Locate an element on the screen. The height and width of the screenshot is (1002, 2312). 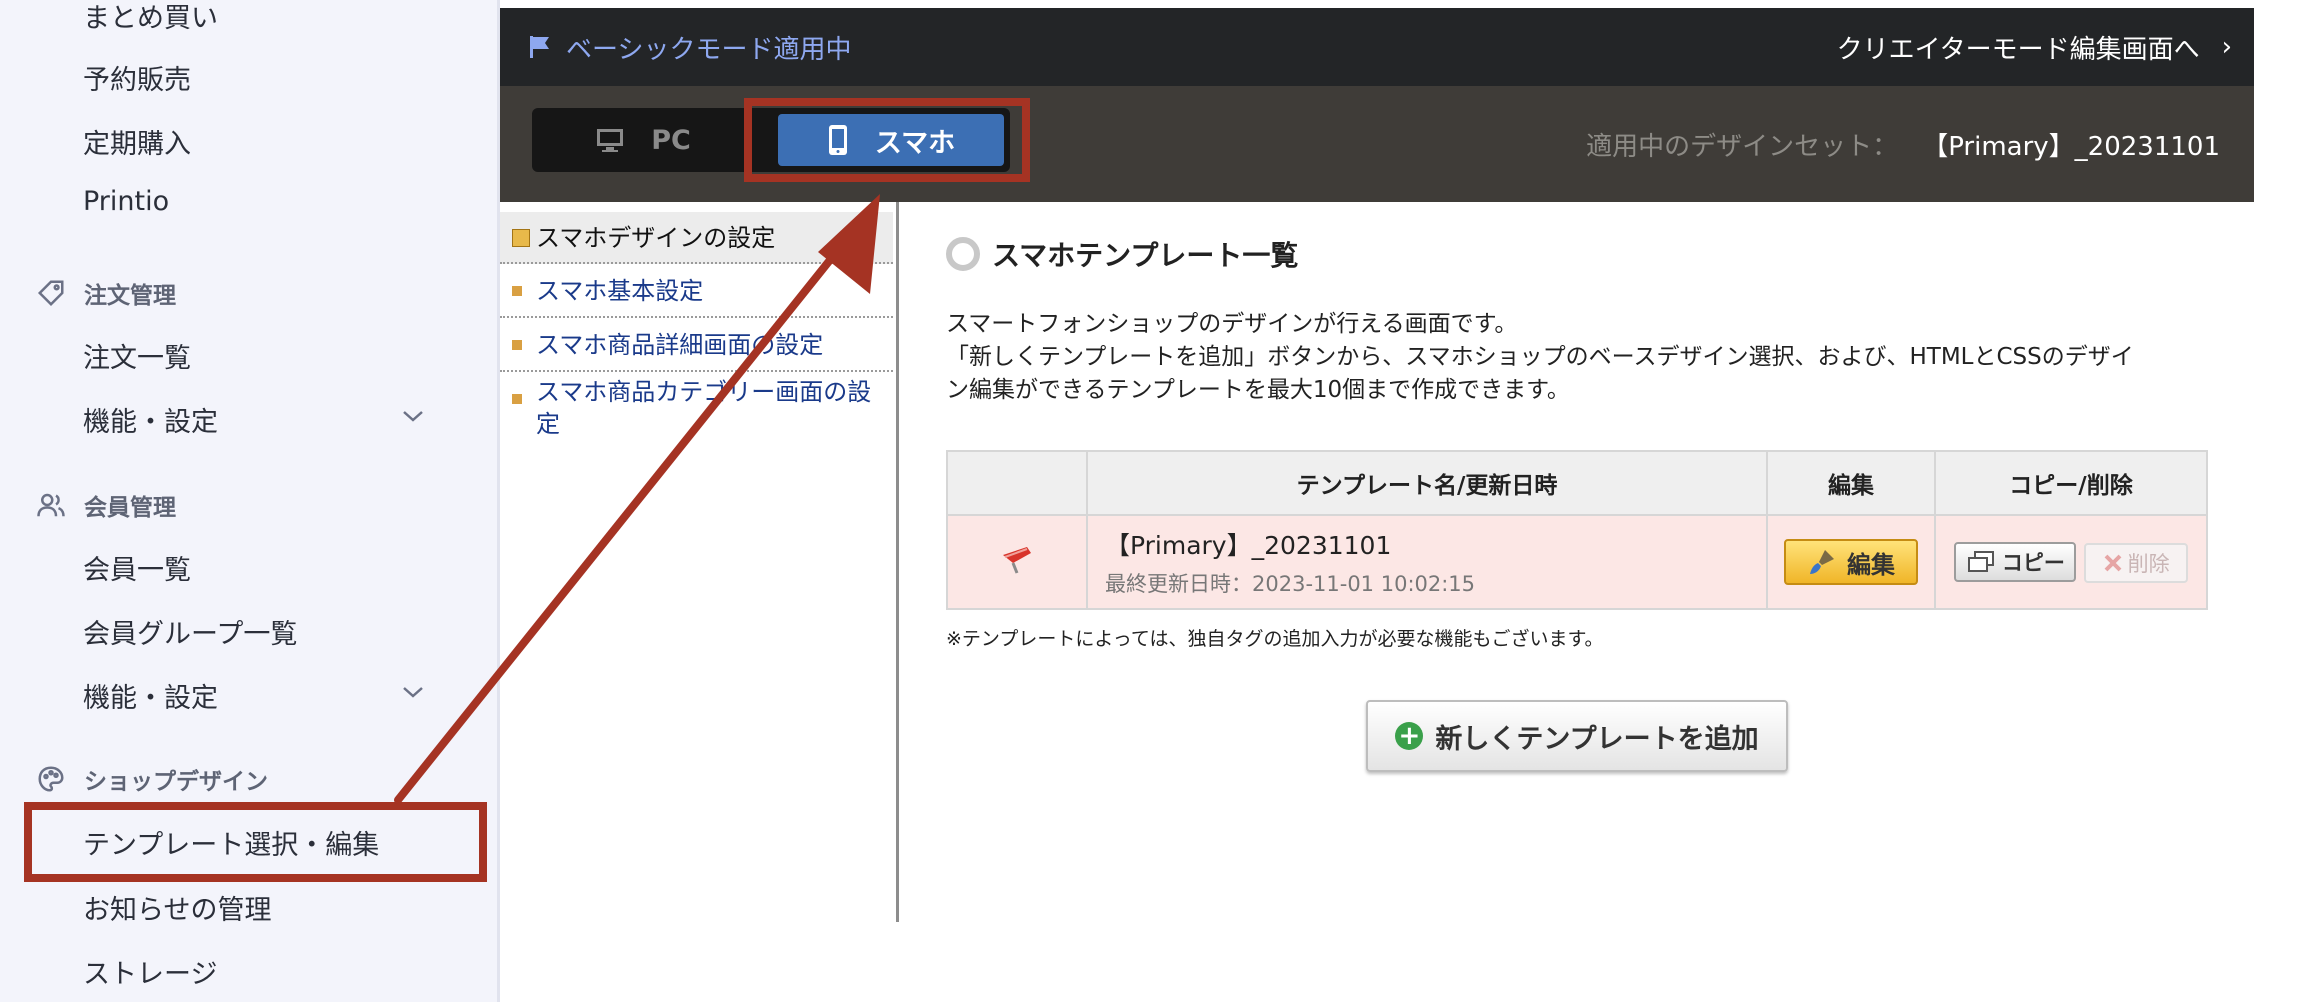
table-header: テンプレート名/更新日時 編集 コピー/削除 is located at coordinates (1577, 483).